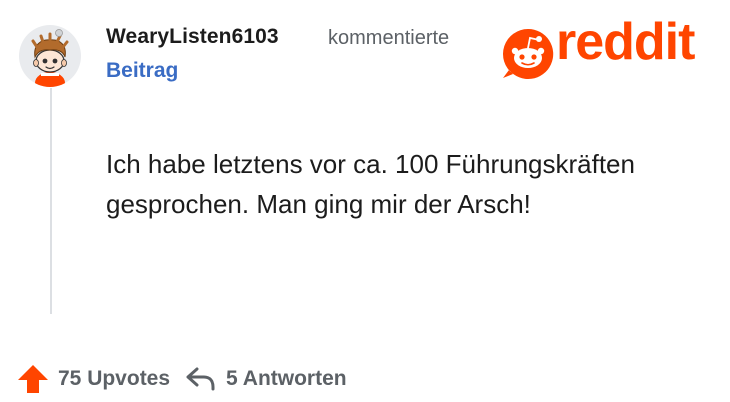 The width and height of the screenshot is (730, 402). Describe the element at coordinates (51, 201) in the screenshot. I see `thread-line` at that location.